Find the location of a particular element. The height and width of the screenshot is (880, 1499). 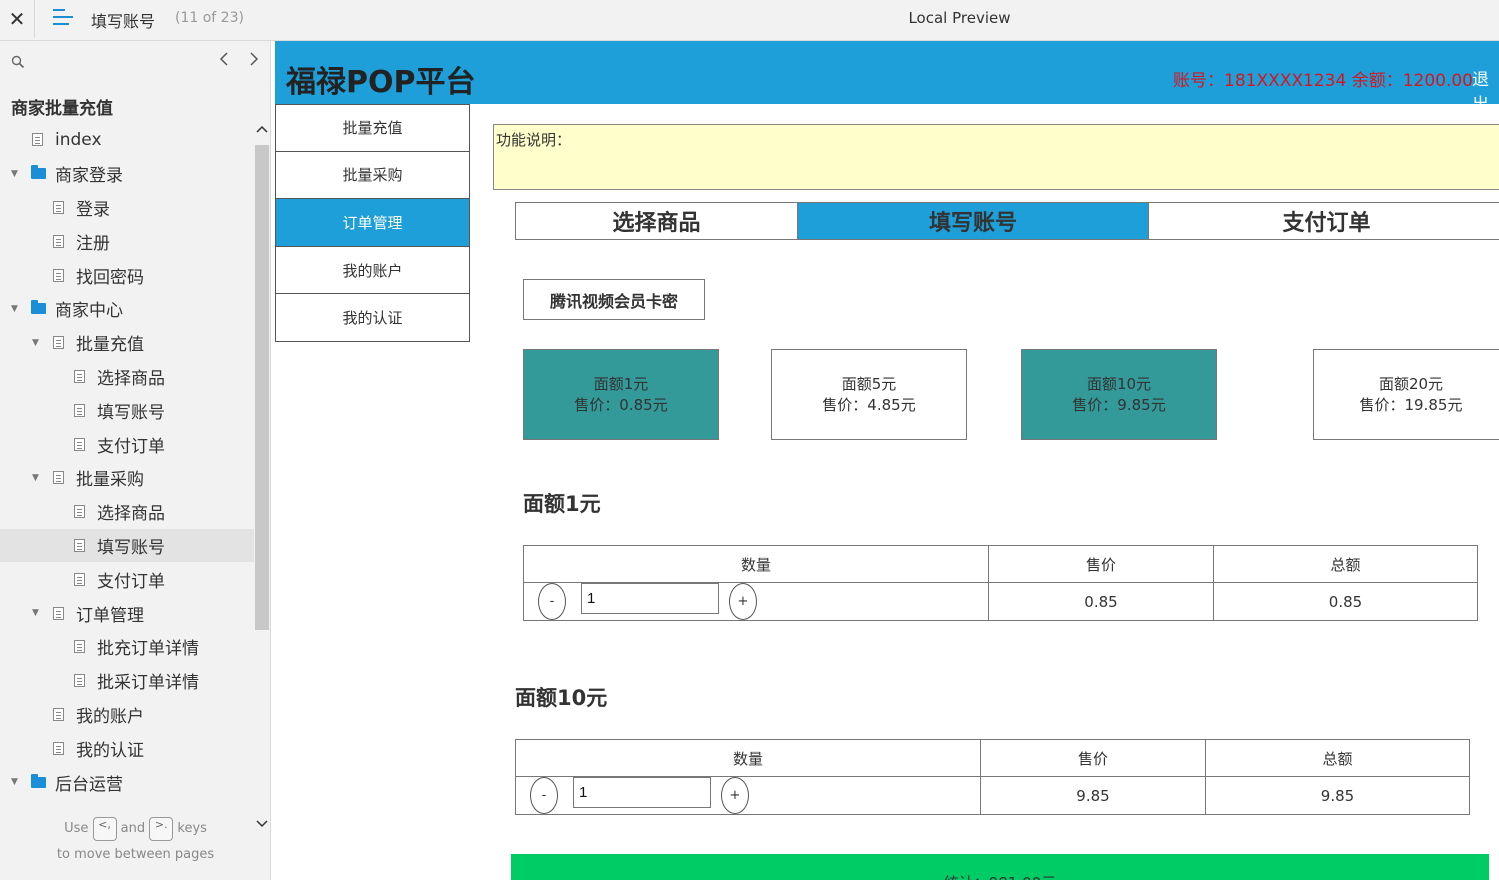

denomination-card-10: 面额10元 售价：9.85元 is located at coordinates (1119, 394).